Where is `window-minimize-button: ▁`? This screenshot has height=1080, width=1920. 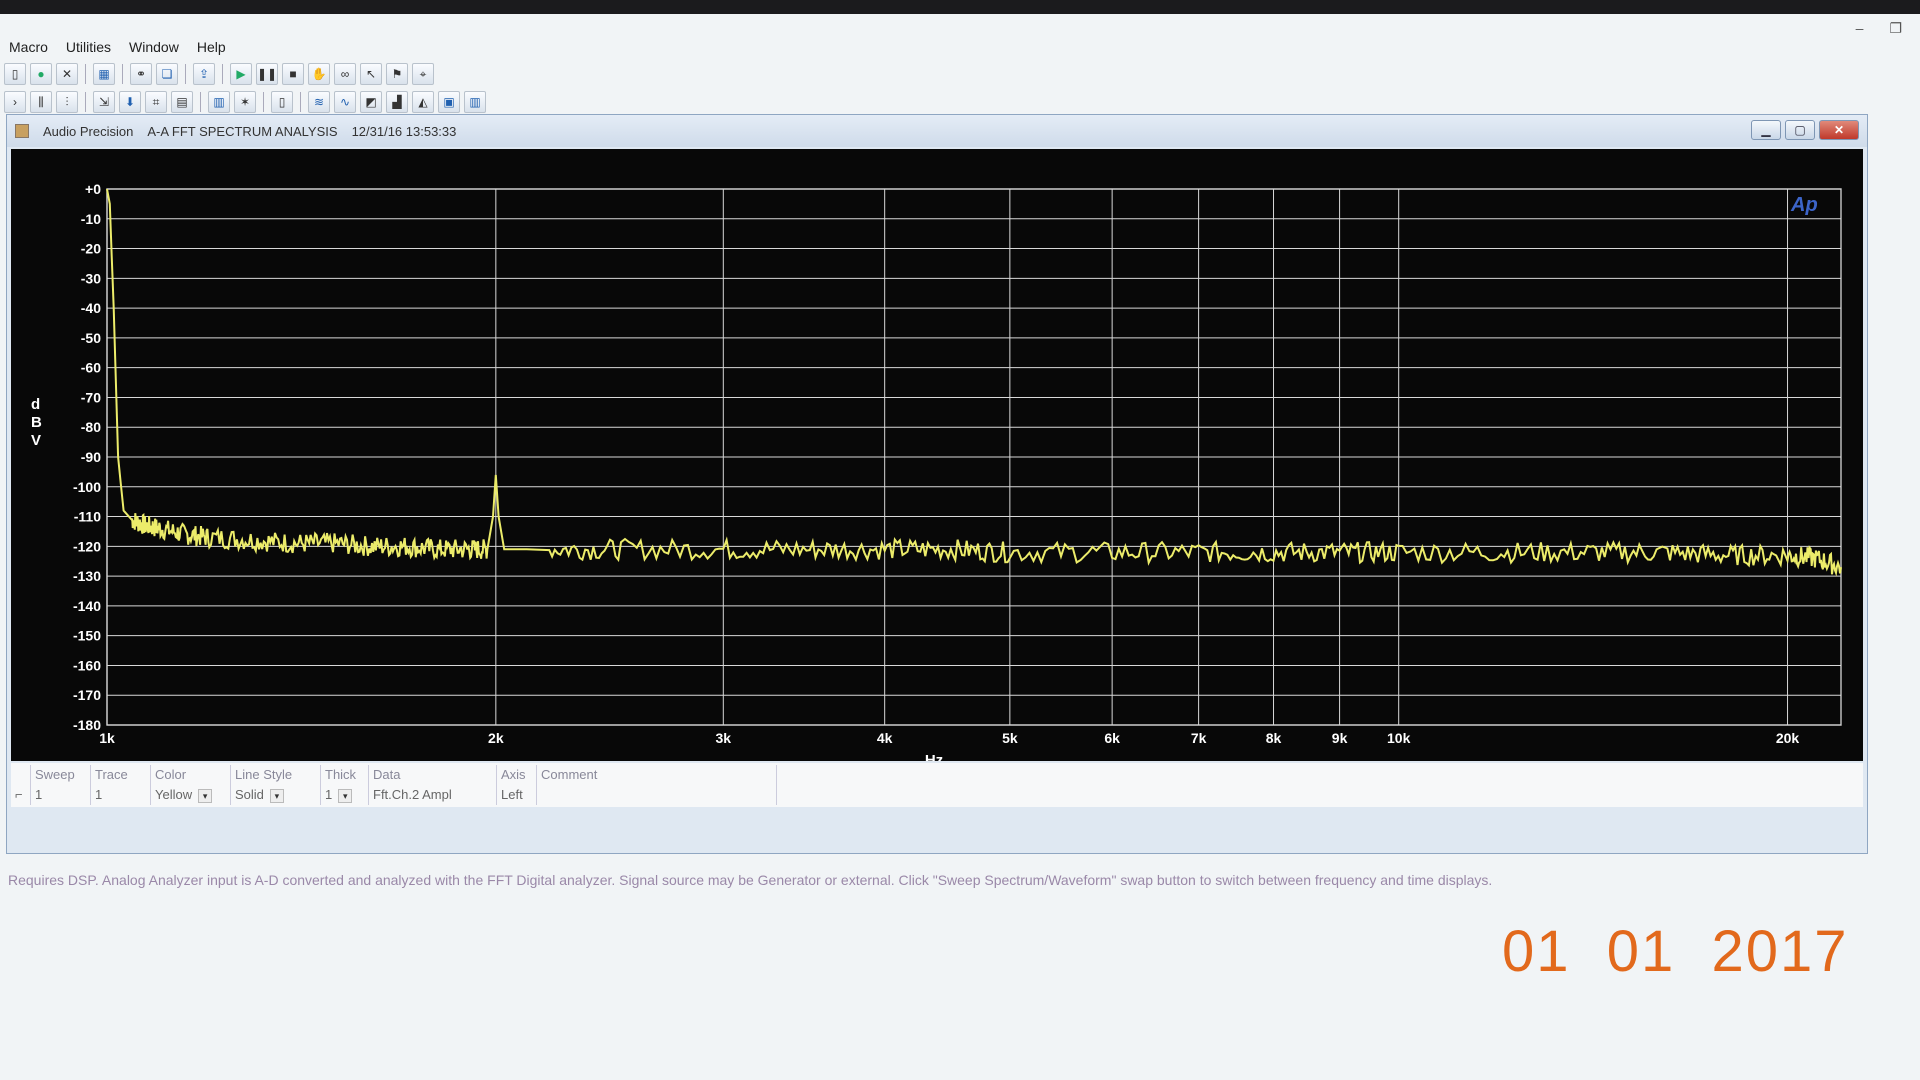
window-minimize-button: ▁ is located at coordinates (1766, 130).